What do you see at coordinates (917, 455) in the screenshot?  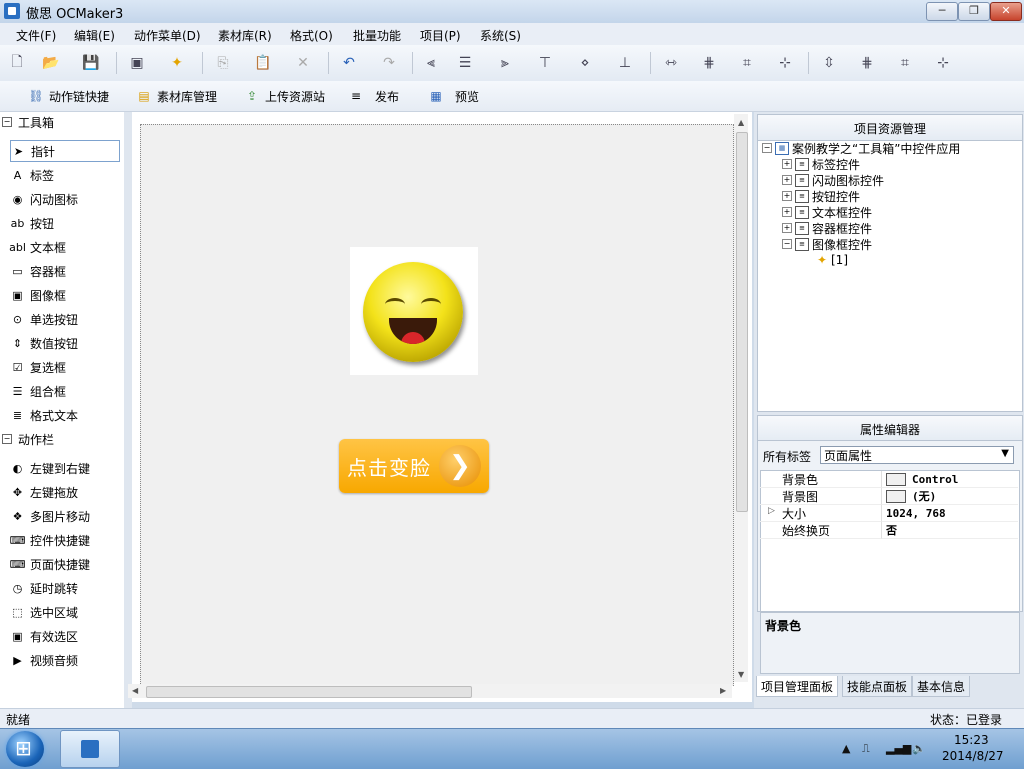 I see `property-filter-select: 页面属性 ▼` at bounding box center [917, 455].